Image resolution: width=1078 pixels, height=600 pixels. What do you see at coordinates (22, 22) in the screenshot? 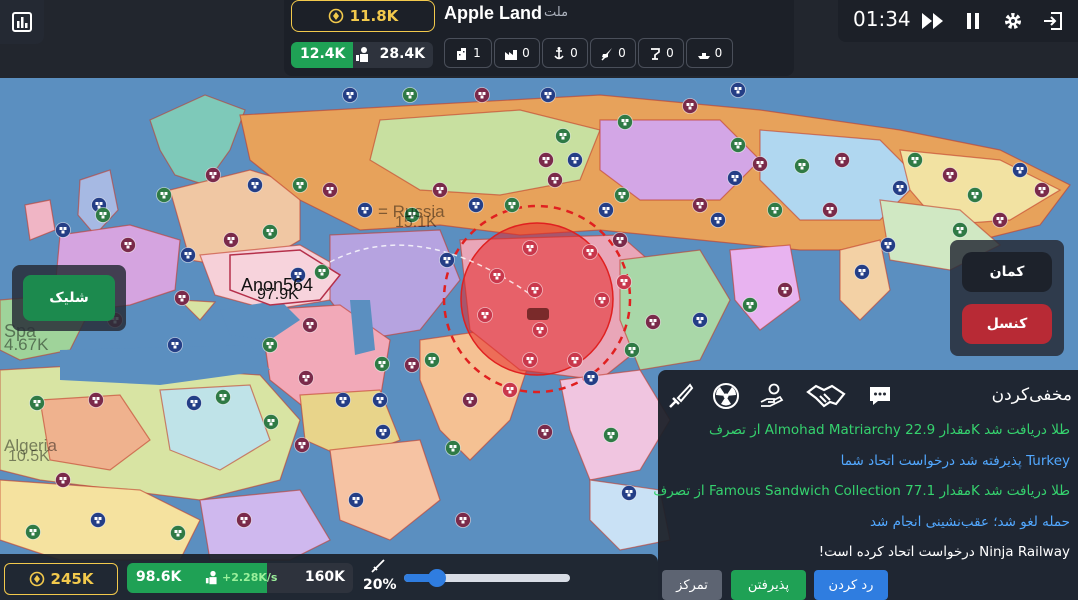
I see `stats-button` at bounding box center [22, 22].